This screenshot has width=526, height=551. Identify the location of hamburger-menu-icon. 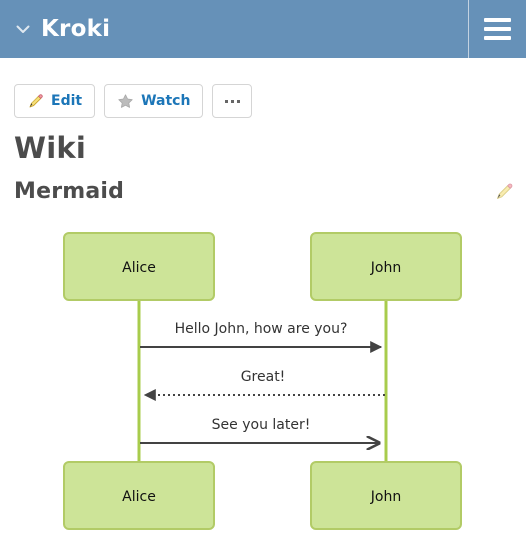
(497, 29).